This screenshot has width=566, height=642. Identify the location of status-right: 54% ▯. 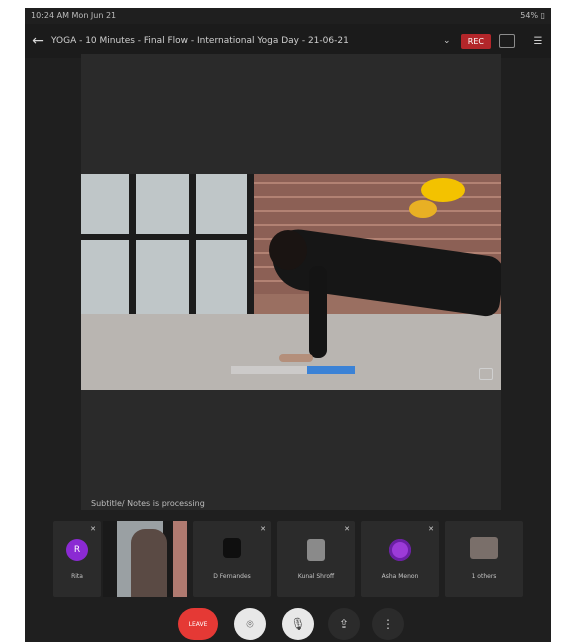
(532, 15).